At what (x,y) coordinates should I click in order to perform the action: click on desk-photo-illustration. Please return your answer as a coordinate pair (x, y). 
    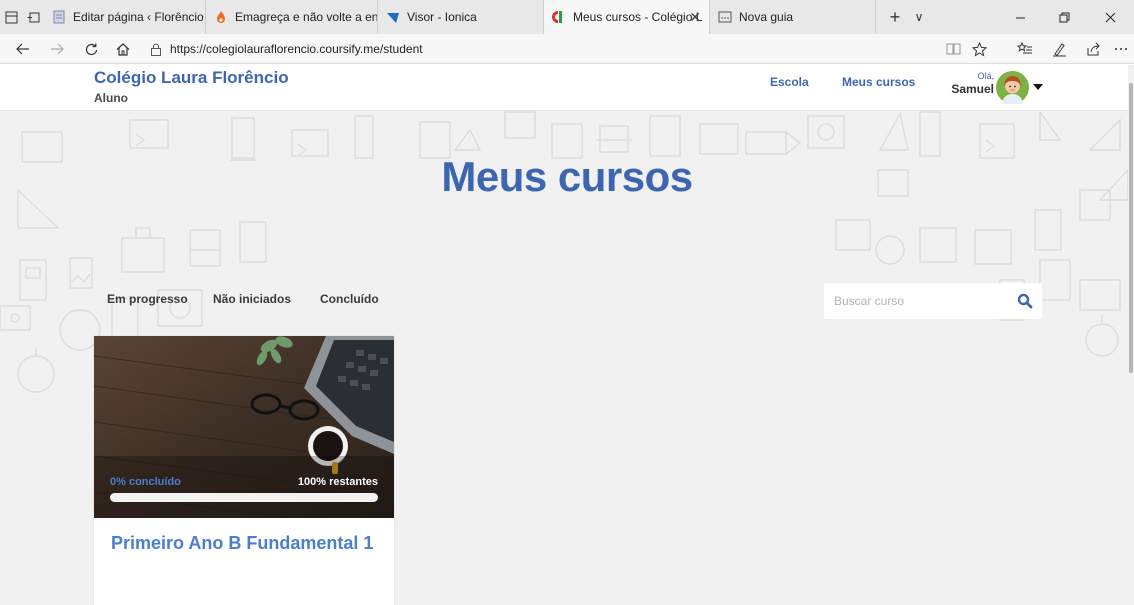
    Looking at the image, I should click on (244, 427).